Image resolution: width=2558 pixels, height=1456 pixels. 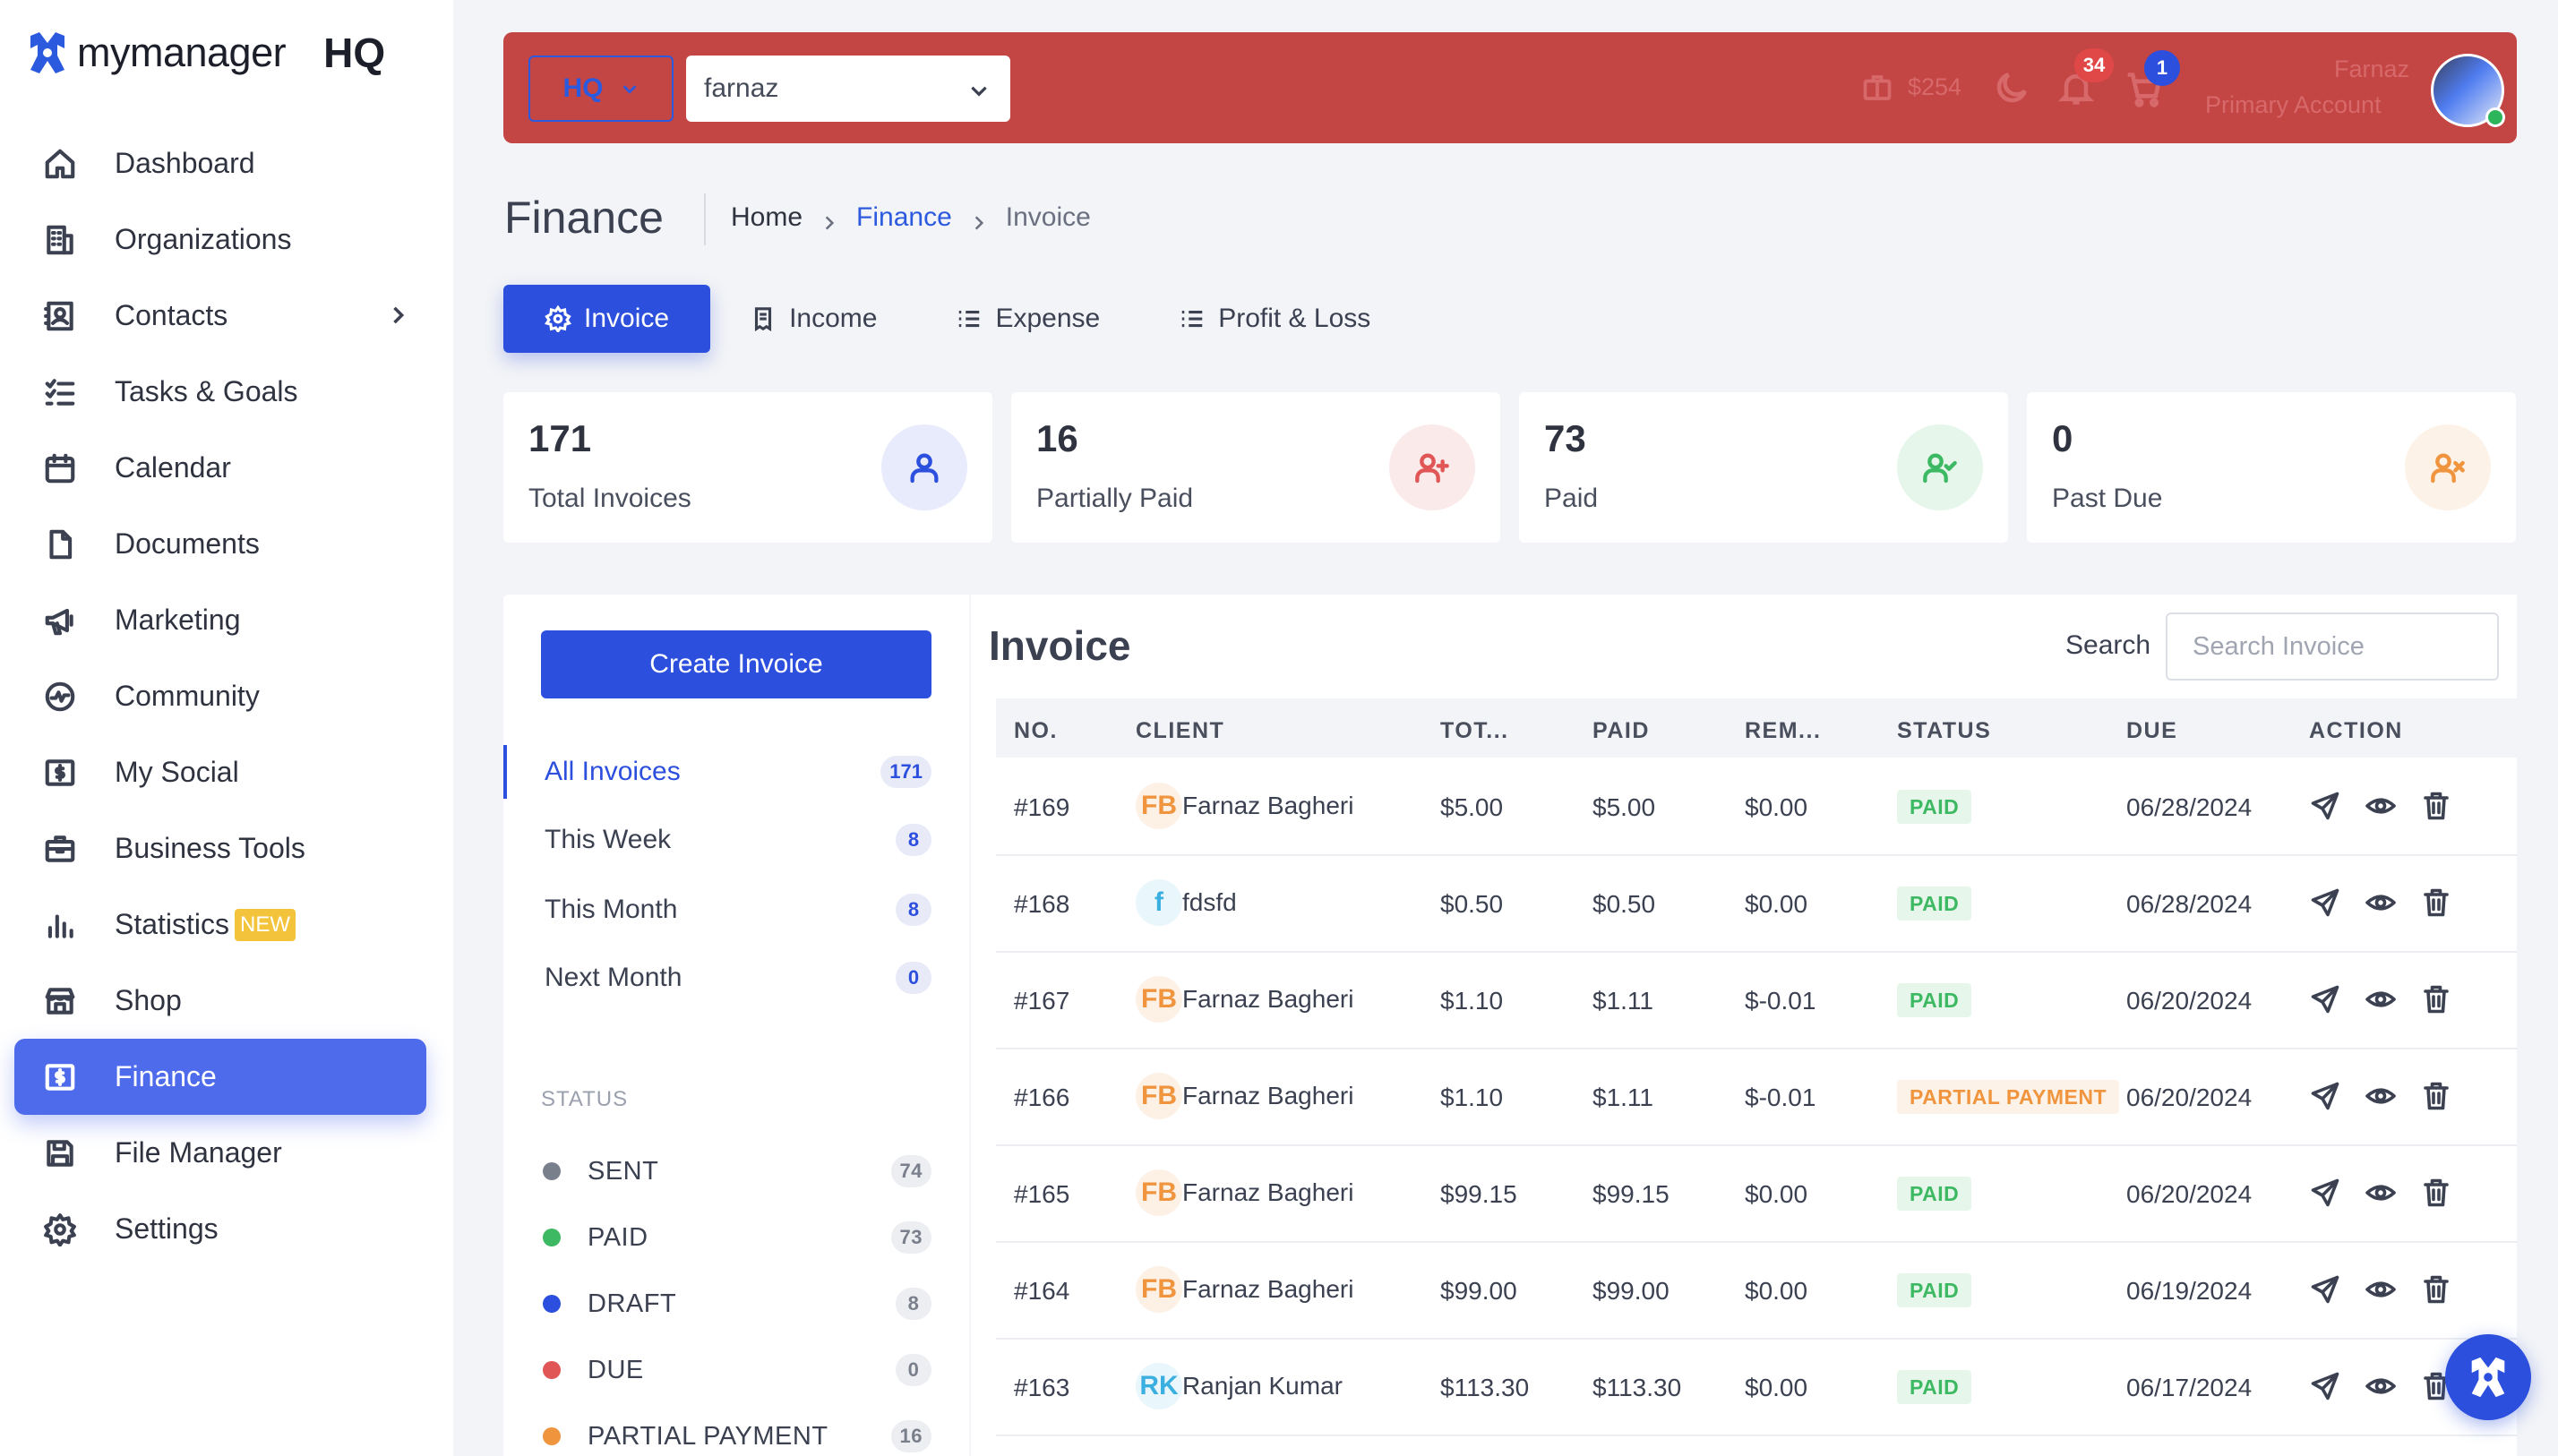 I want to click on status-badge: PAID, so click(x=1935, y=1194).